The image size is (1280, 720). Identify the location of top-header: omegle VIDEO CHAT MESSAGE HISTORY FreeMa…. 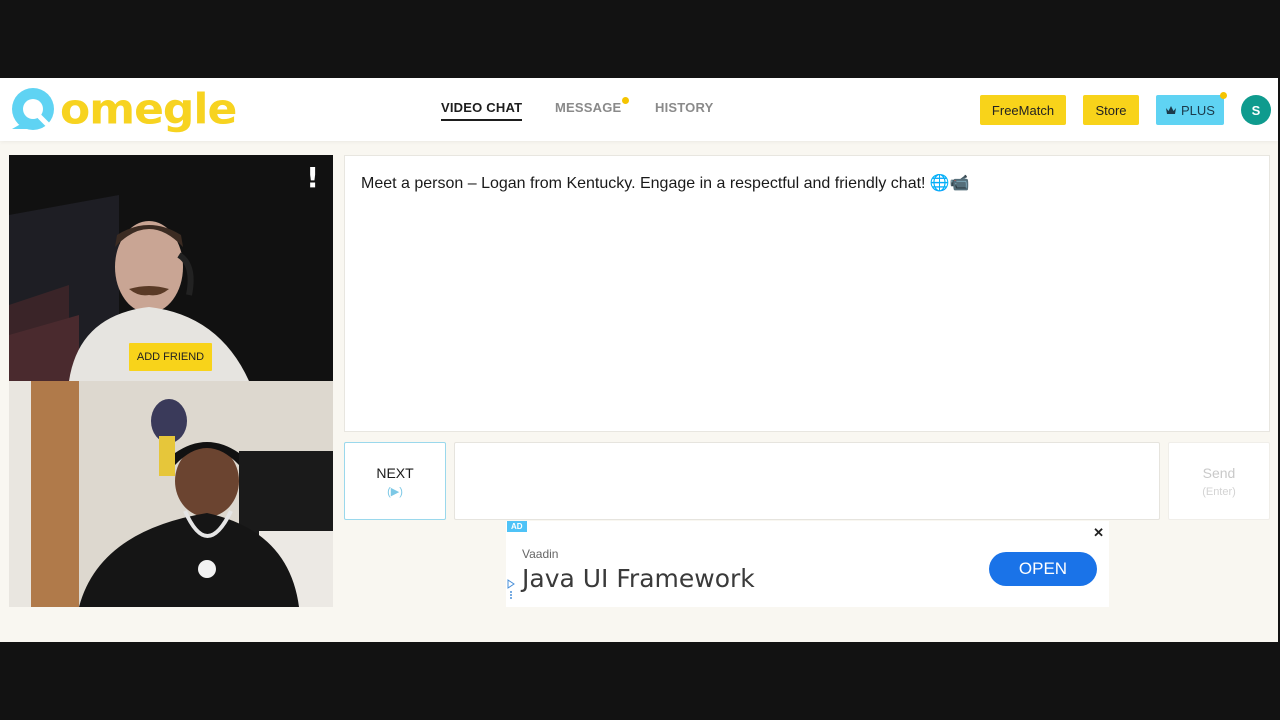
(639, 109).